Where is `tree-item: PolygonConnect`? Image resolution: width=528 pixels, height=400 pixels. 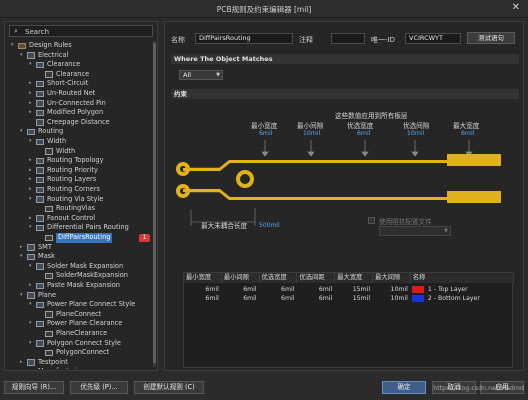
tree-item: PolygonConnect is located at coordinates (79, 353).